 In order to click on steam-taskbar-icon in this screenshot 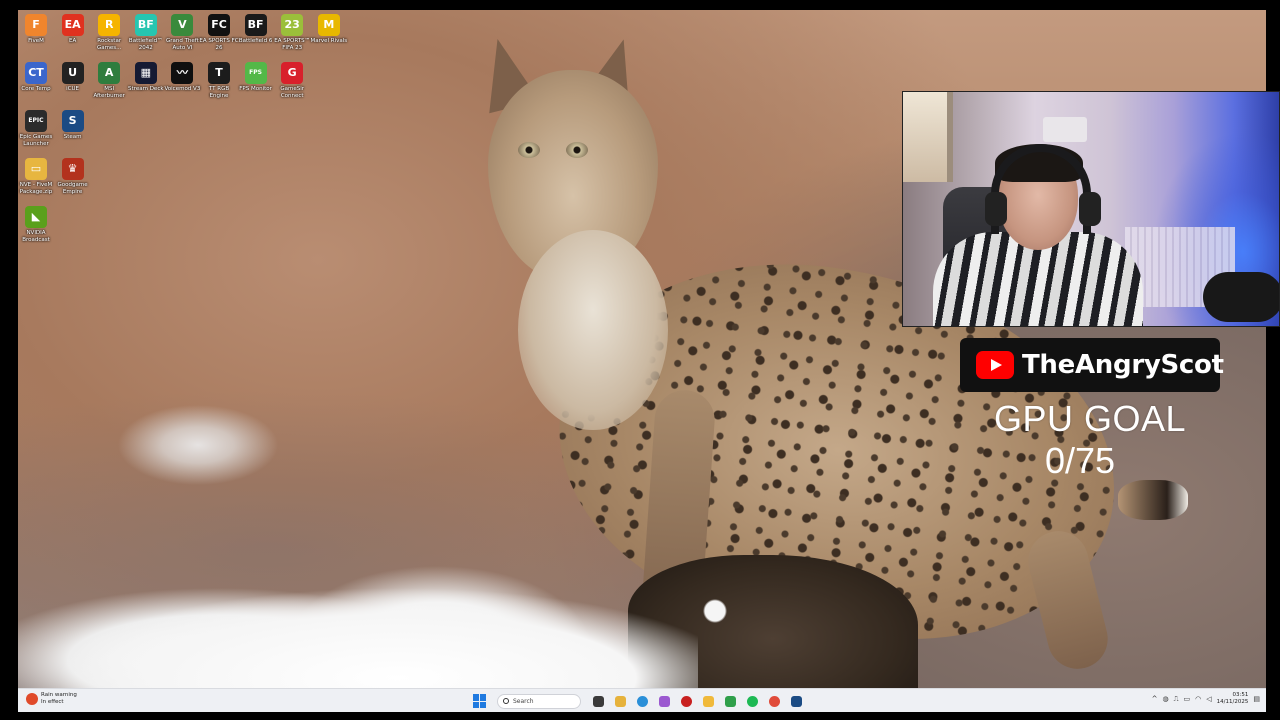, I will do `click(796, 701)`.